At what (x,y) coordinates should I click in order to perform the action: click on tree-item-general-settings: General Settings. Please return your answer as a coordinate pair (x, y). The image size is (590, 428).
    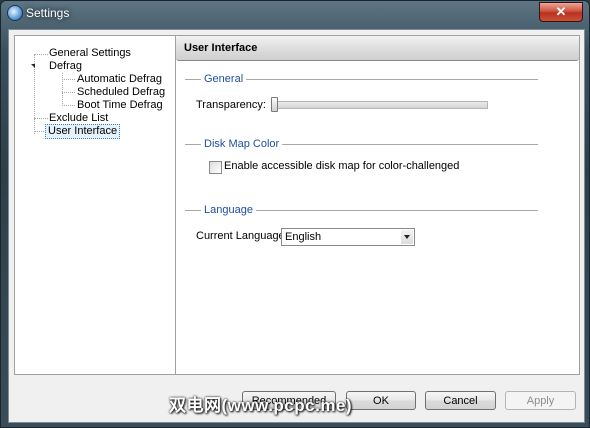
    Looking at the image, I should click on (90, 53).